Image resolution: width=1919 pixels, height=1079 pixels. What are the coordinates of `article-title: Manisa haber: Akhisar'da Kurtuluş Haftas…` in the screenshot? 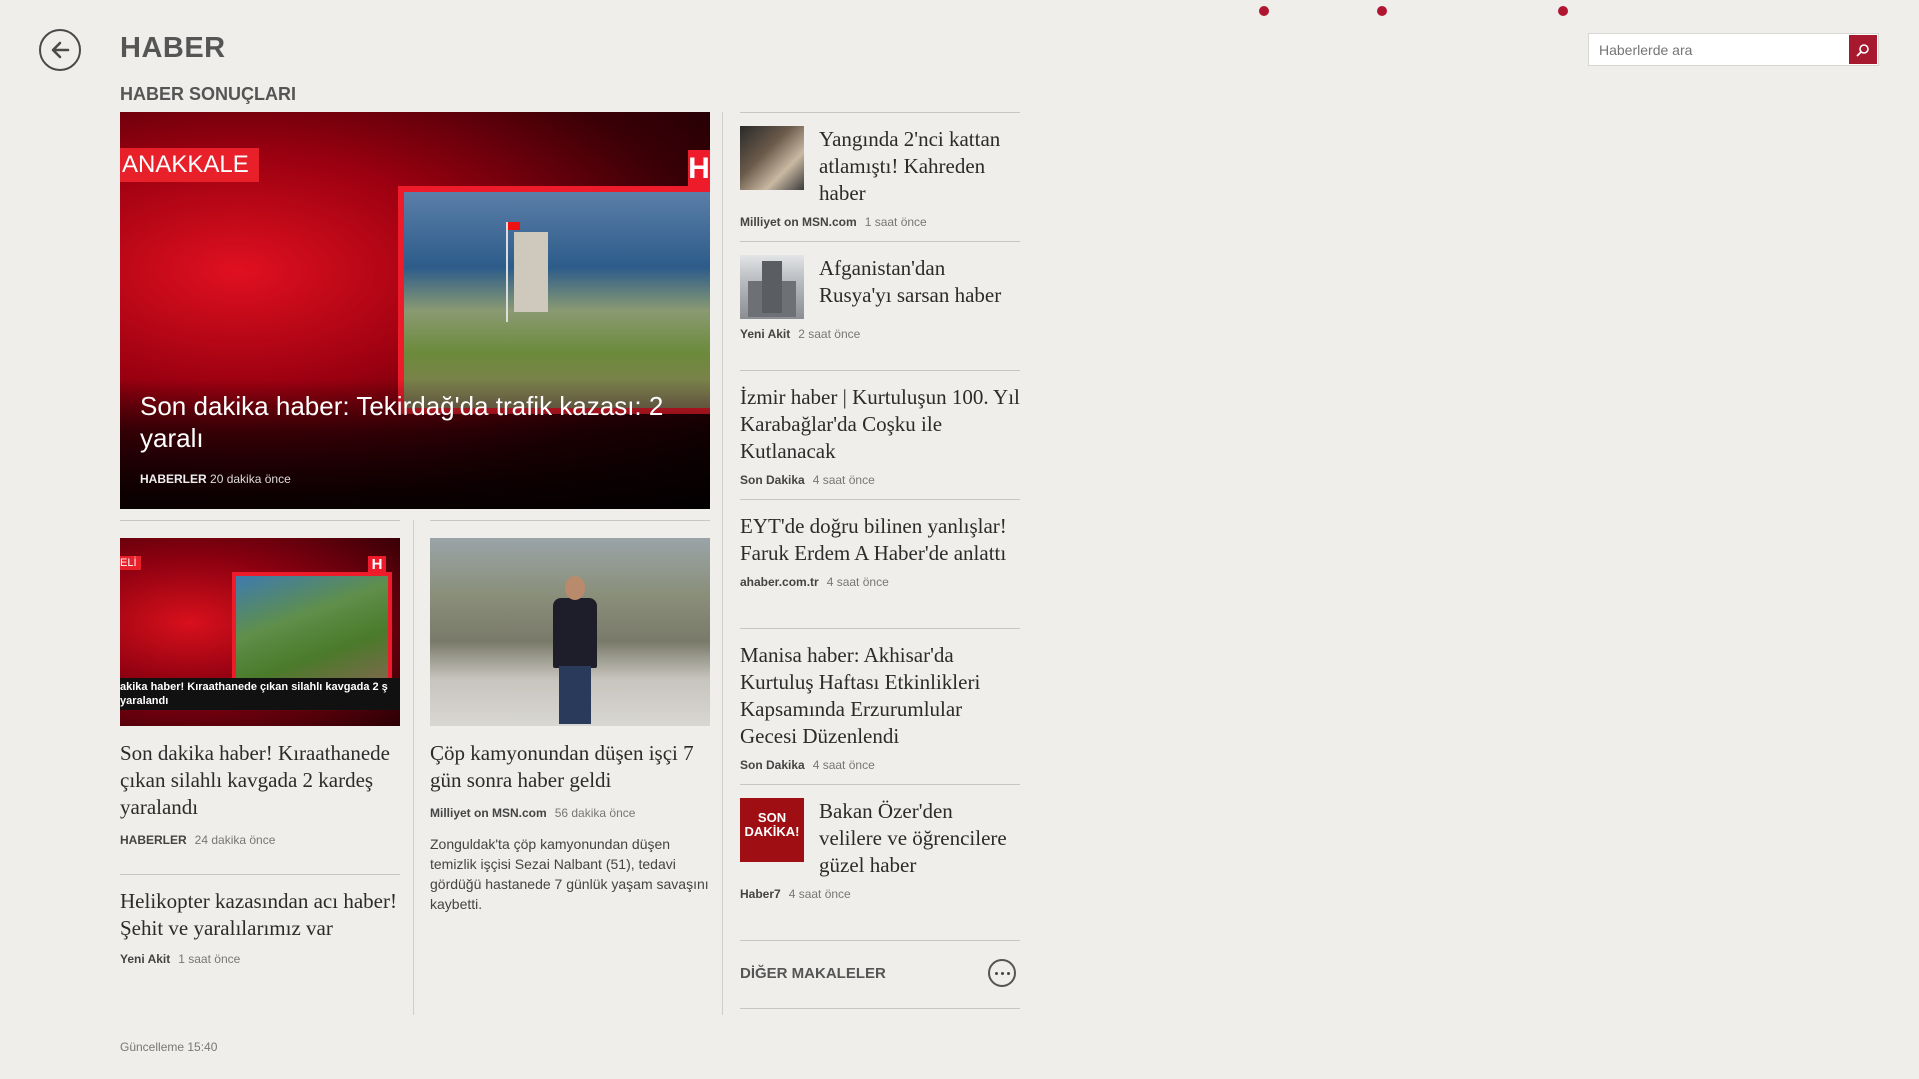 It's located at (860, 695).